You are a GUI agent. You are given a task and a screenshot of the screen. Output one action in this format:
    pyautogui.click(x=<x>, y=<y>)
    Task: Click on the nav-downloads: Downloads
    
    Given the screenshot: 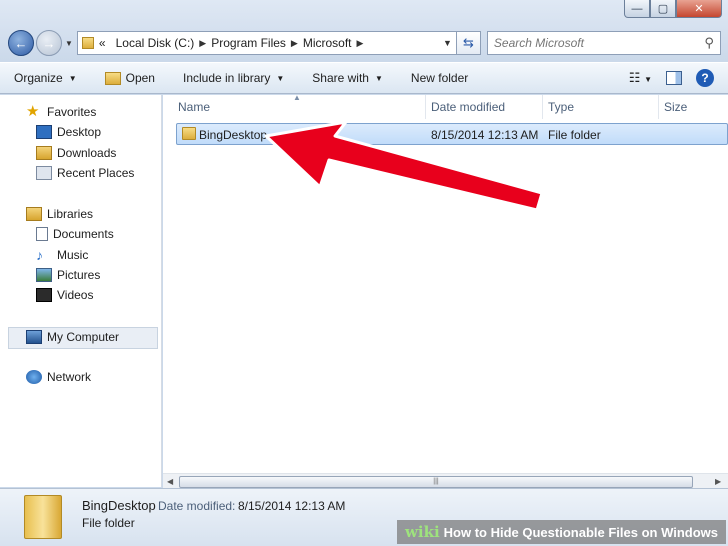 What is the action you would take?
    pyautogui.click(x=76, y=153)
    